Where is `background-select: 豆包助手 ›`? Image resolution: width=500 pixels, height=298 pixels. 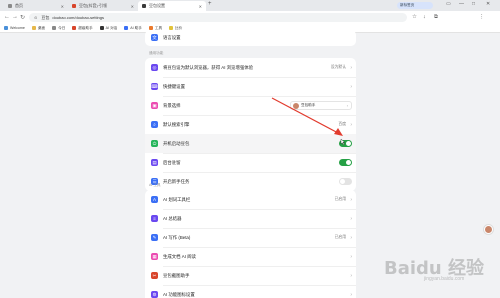
background-select: 豆包助手 › is located at coordinates (321, 105).